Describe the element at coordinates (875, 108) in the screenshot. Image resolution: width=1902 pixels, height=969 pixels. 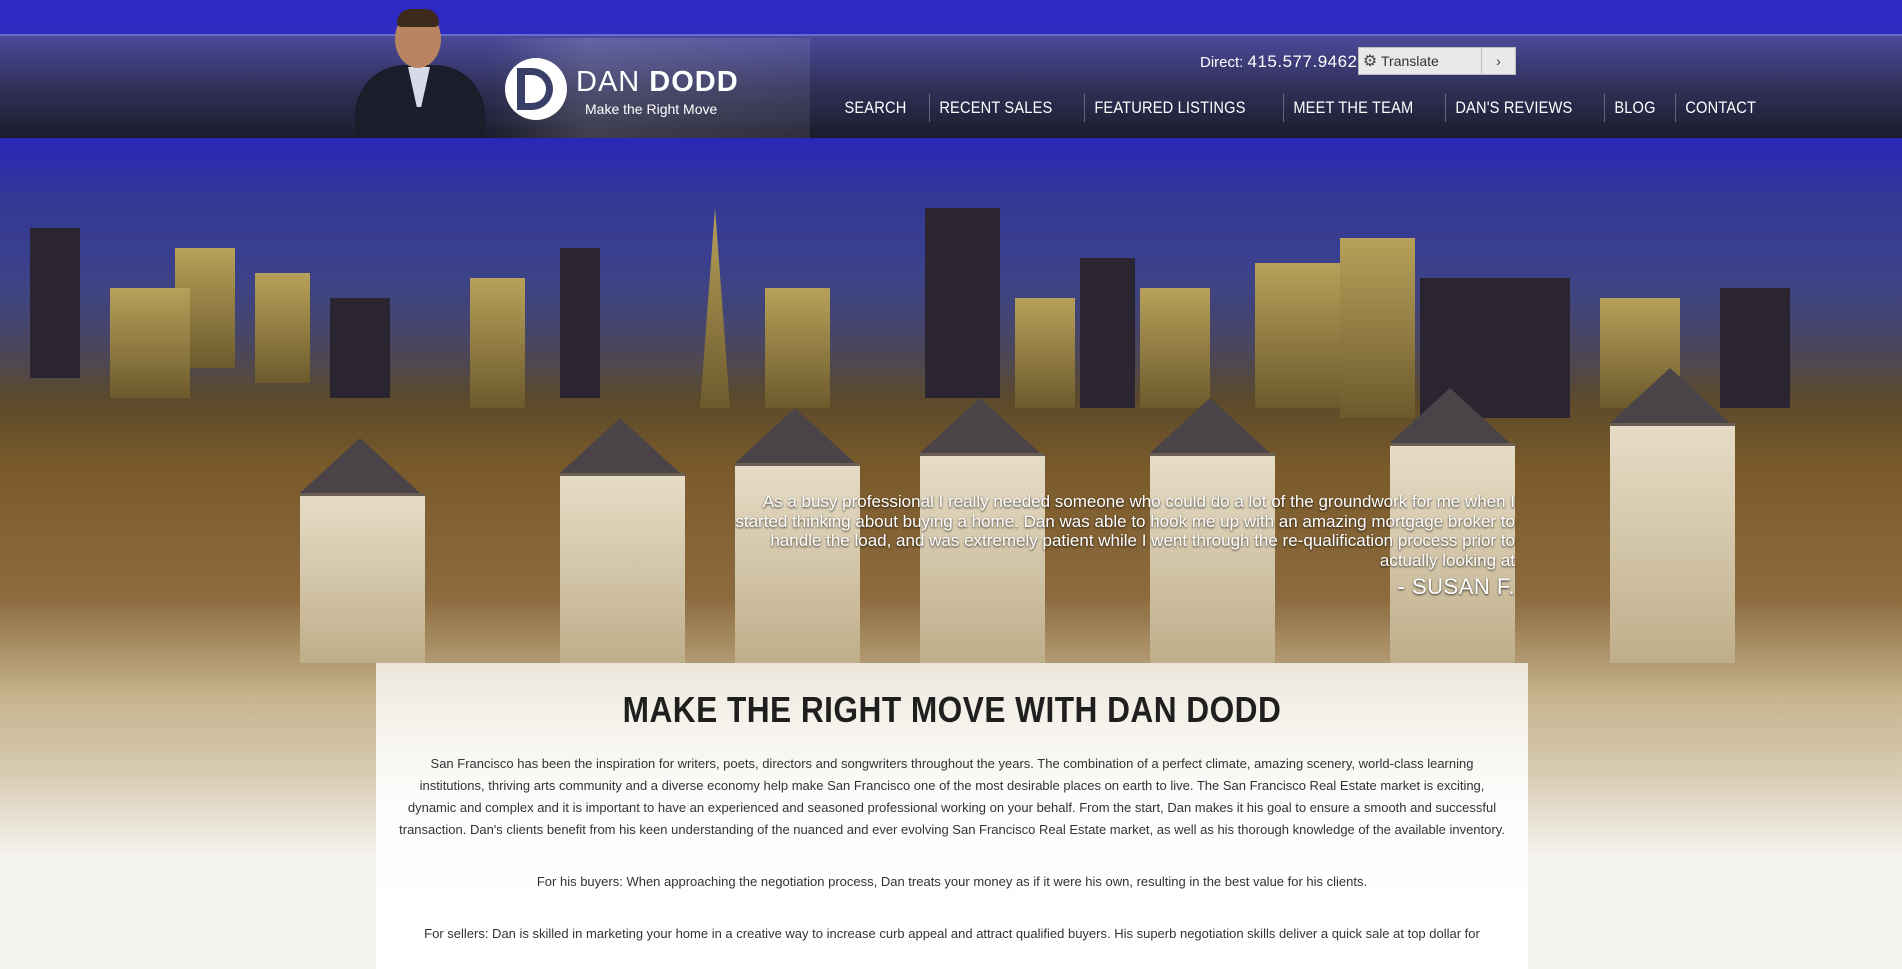
I see `nav-item-search: SEARCH` at that location.